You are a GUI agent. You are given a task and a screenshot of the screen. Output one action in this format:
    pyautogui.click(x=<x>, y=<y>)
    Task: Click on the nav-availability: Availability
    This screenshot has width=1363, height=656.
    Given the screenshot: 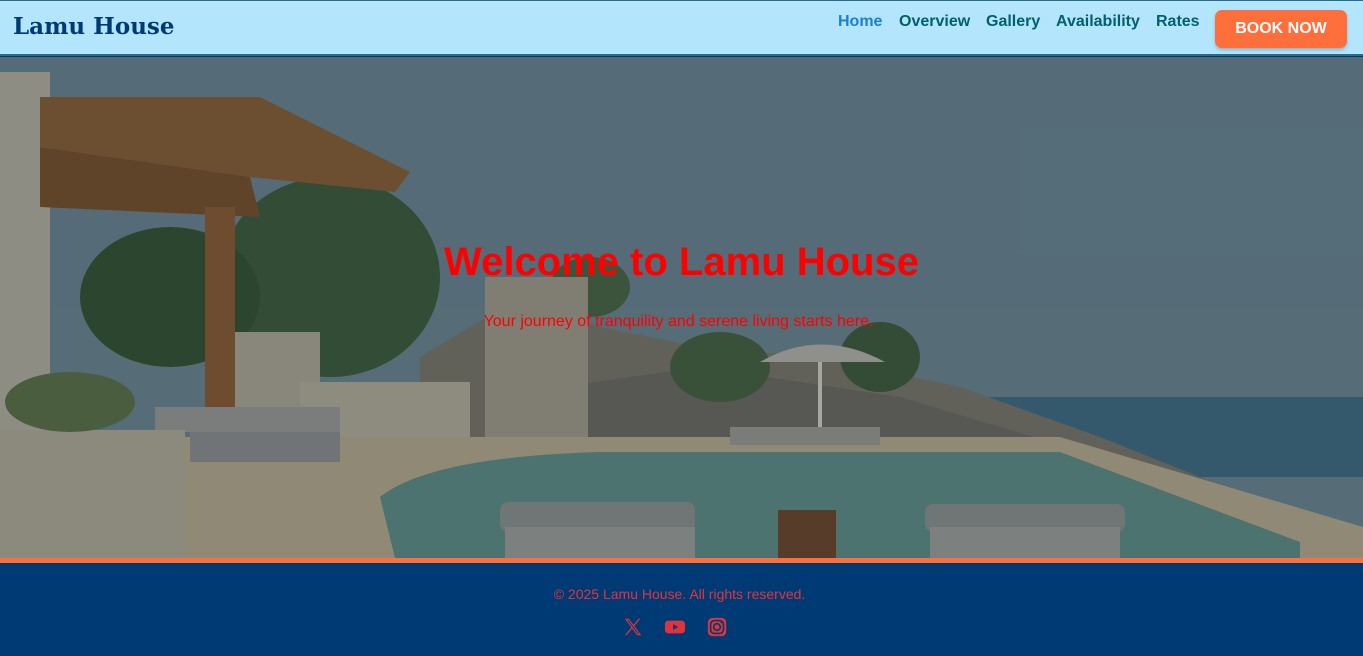 What is the action you would take?
    pyautogui.click(x=1098, y=22)
    